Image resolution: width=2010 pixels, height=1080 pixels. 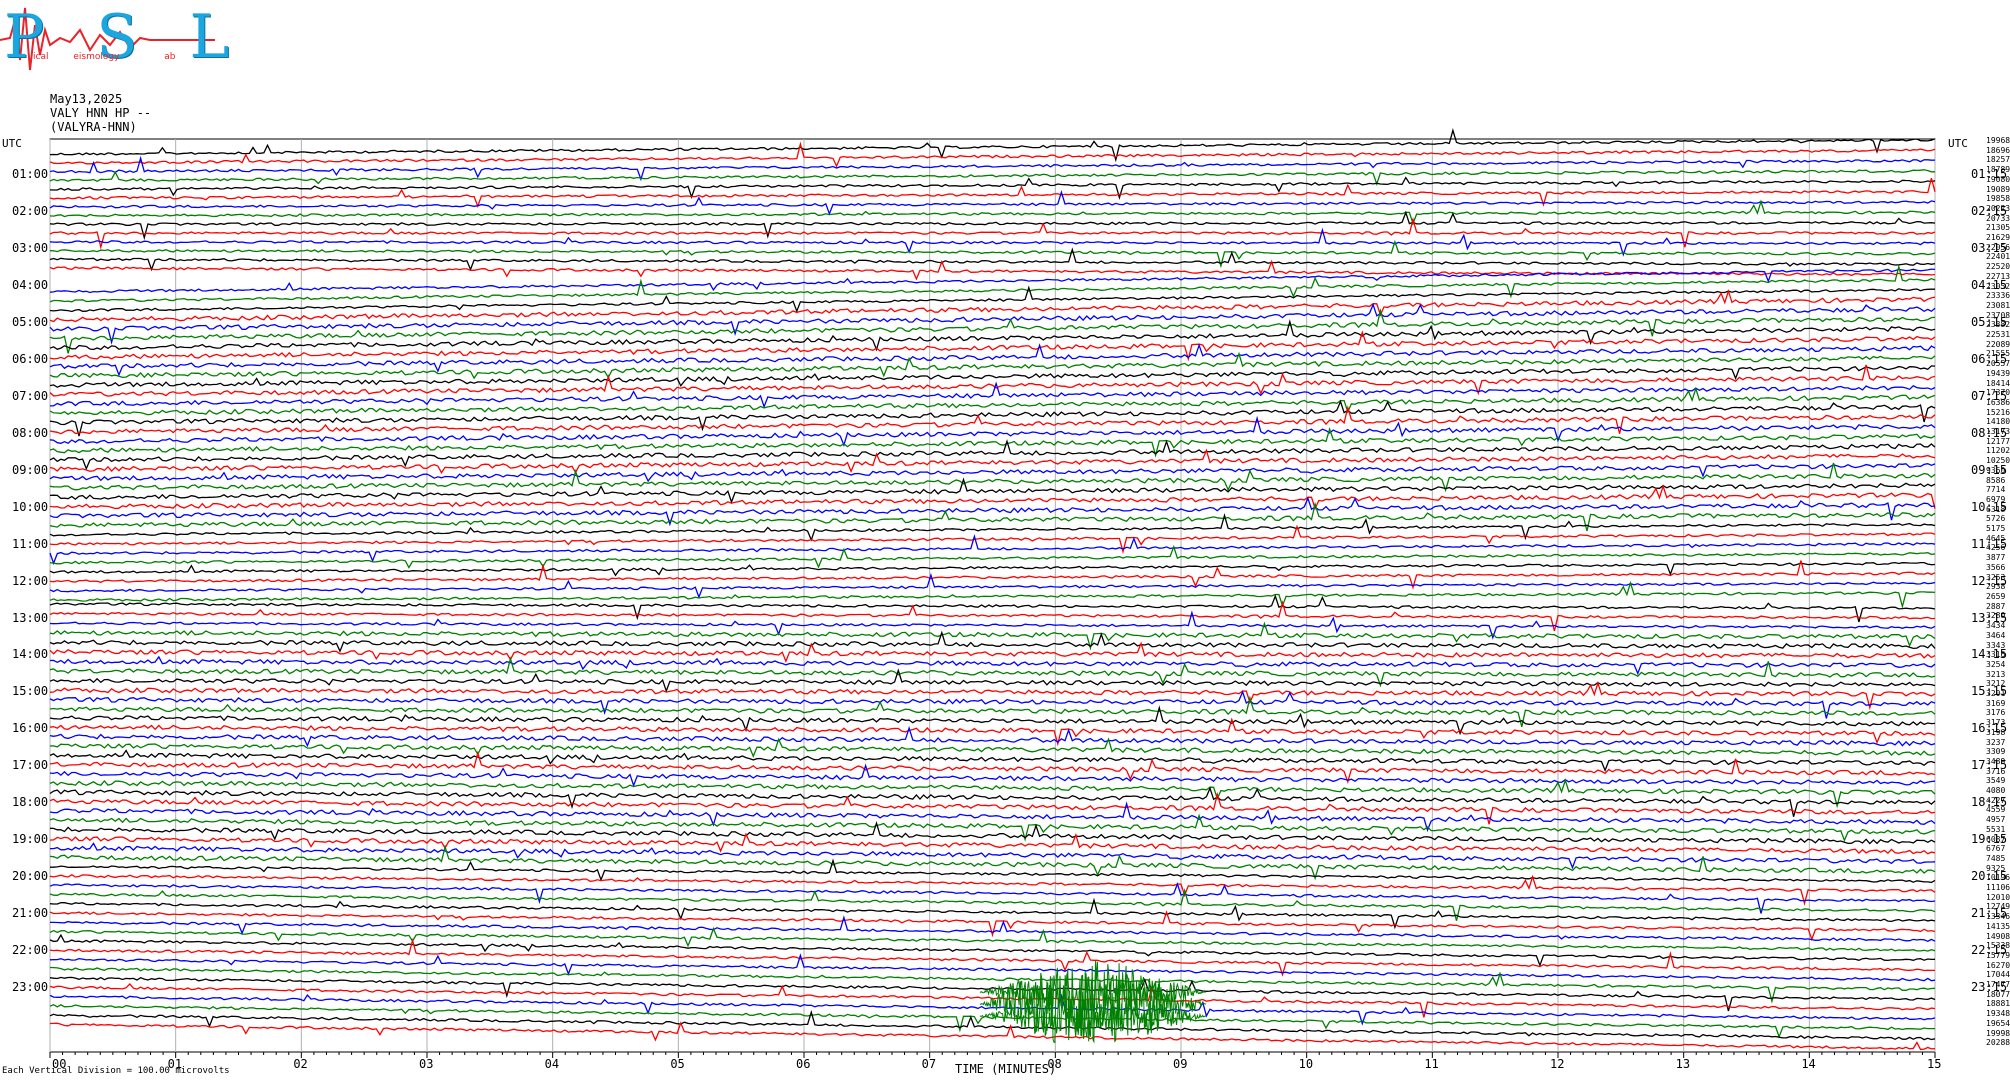 What do you see at coordinates (1998, 199) in the screenshot?
I see `right-row-value: 19858` at bounding box center [1998, 199].